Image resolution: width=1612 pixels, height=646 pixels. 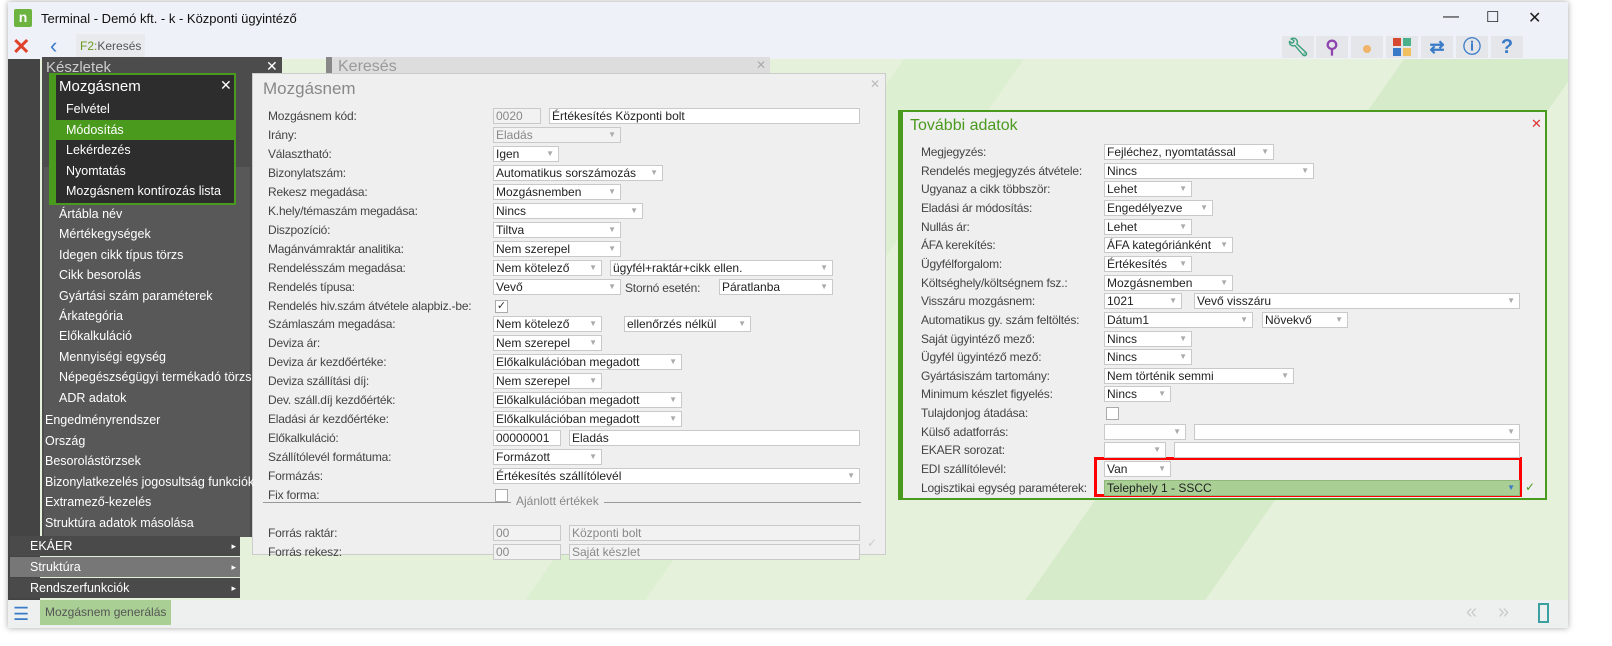 I want to click on dropdown: Igen ▼, so click(x=526, y=153).